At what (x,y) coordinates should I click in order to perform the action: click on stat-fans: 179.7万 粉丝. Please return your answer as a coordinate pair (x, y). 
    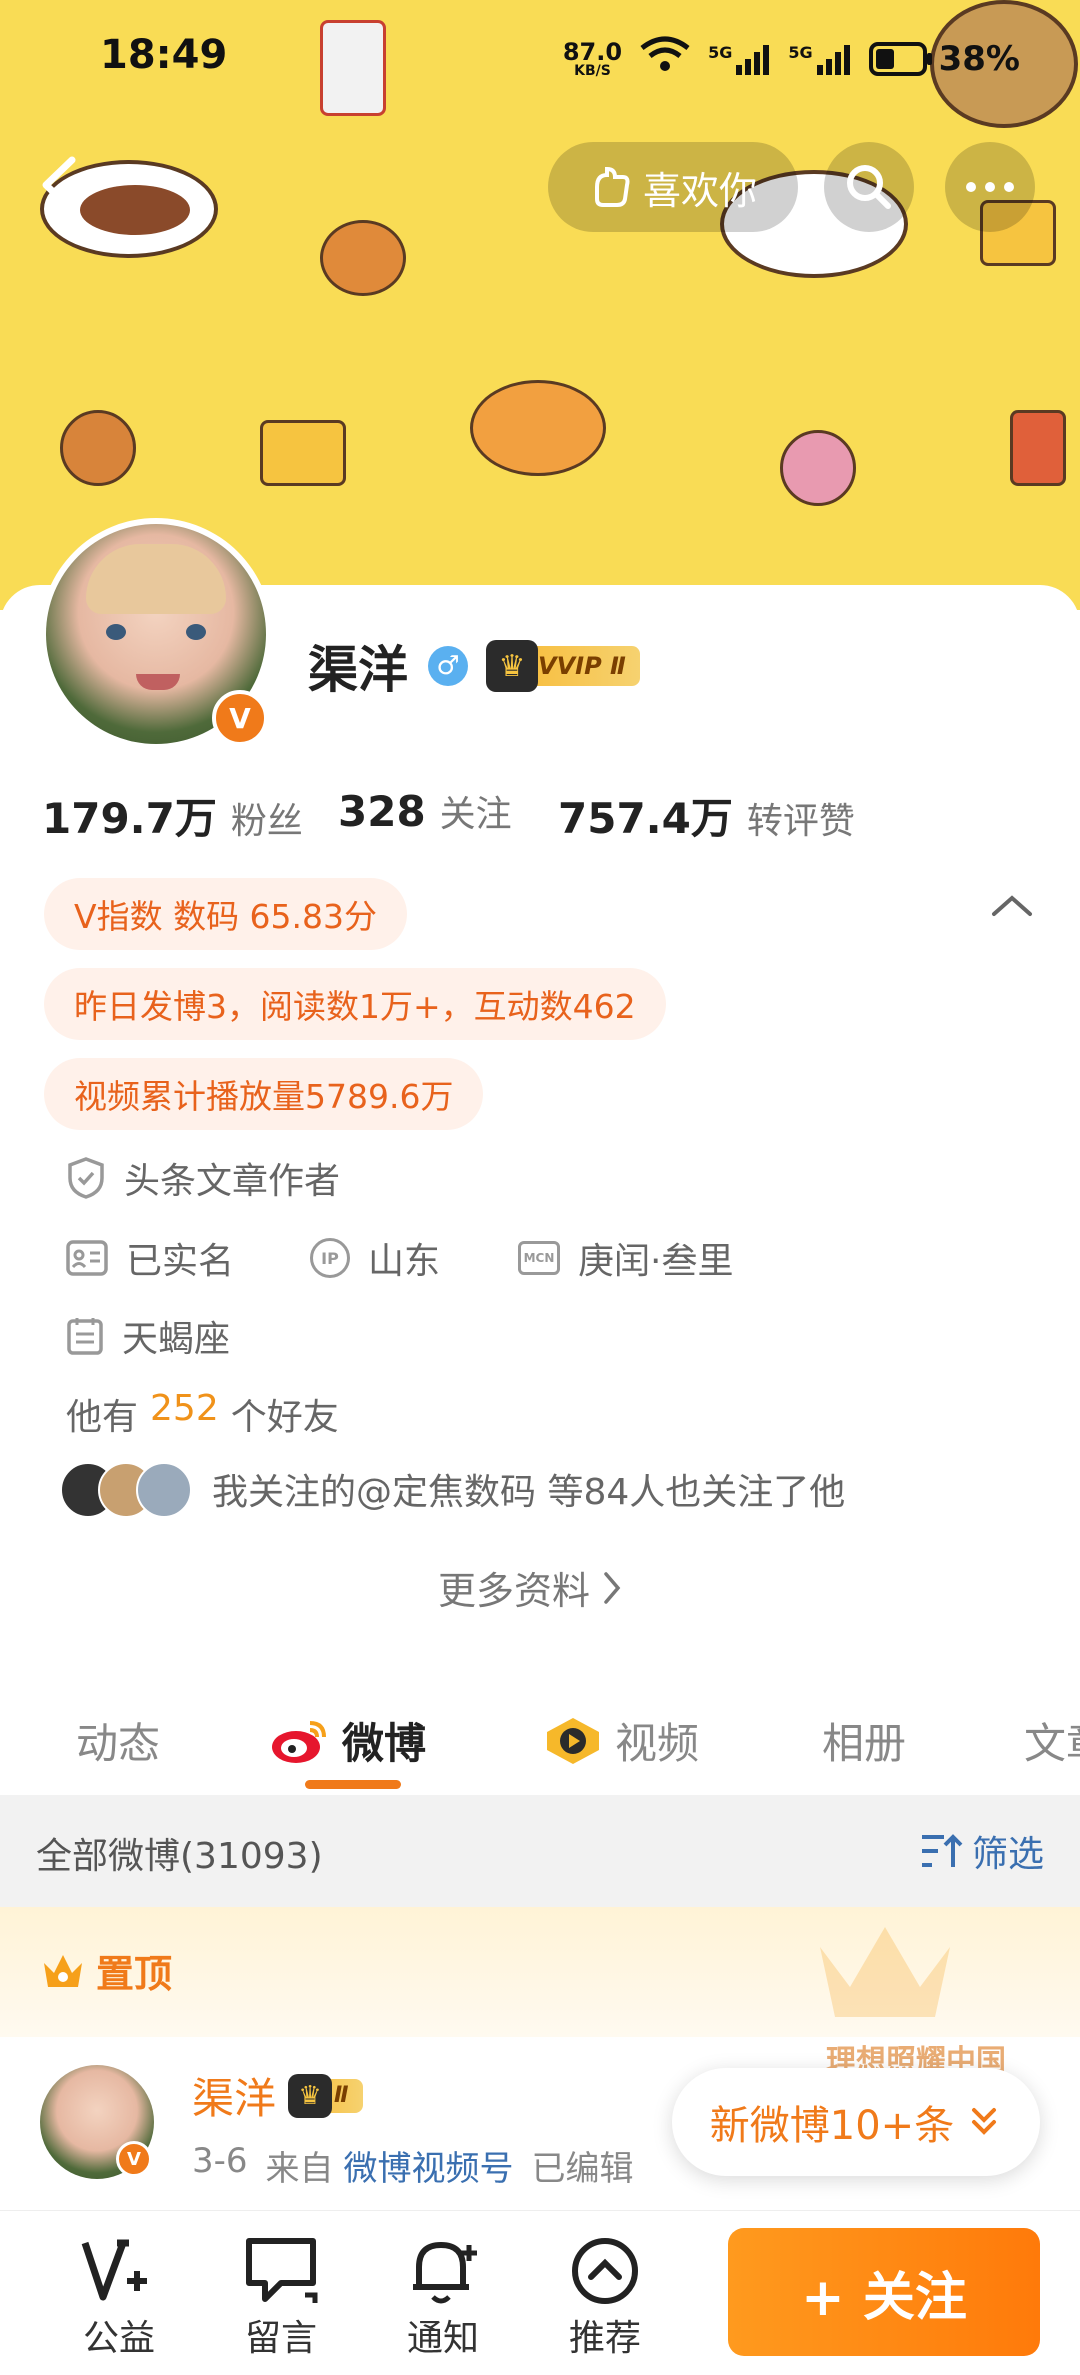
    Looking at the image, I should click on (172, 815).